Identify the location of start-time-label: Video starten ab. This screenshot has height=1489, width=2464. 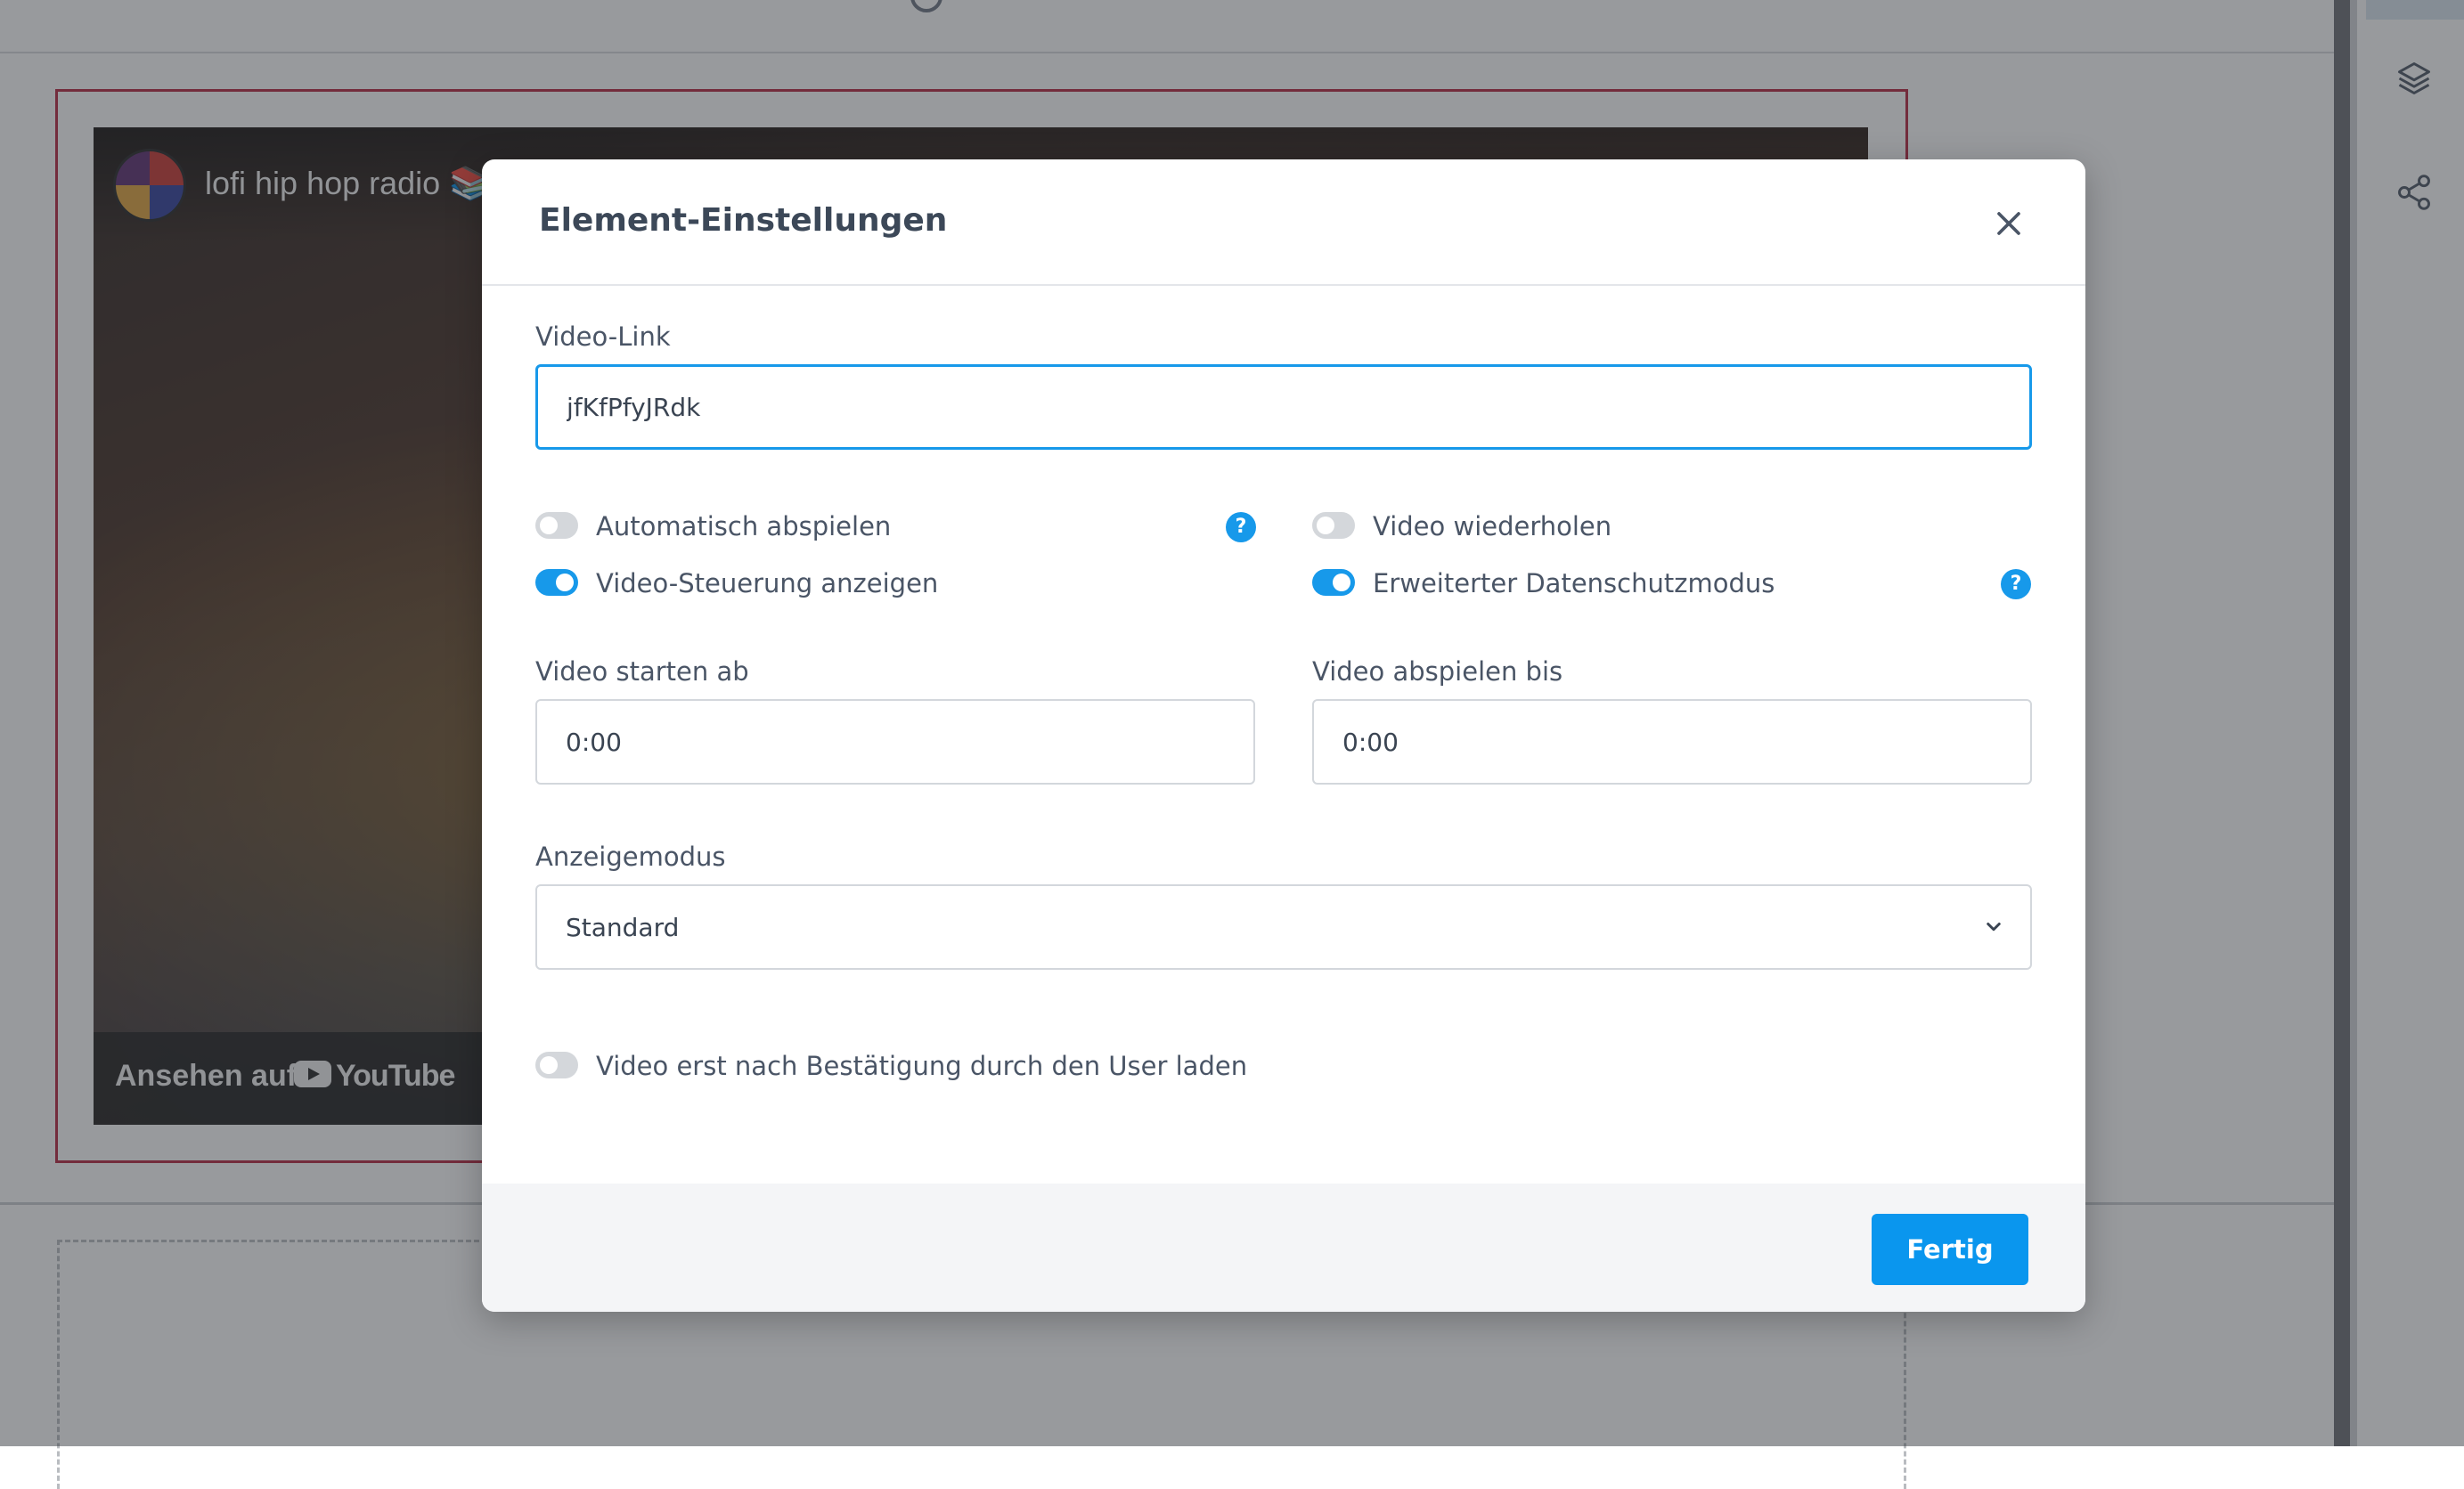
(642, 671).